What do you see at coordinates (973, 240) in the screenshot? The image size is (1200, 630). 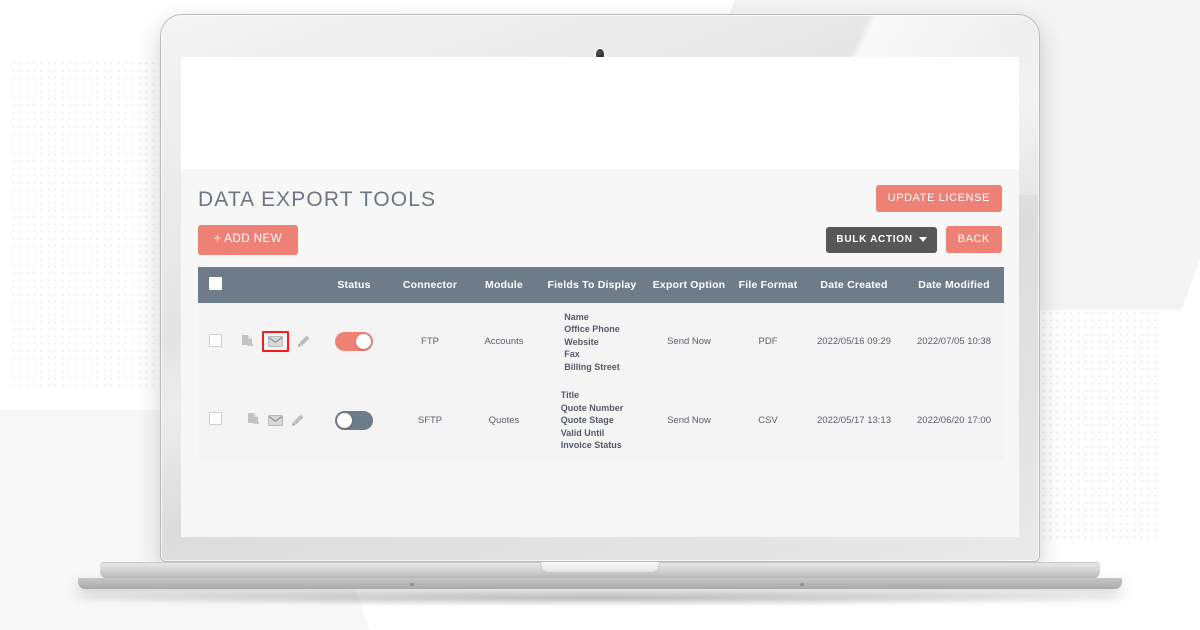 I see `back-button: BACK` at bounding box center [973, 240].